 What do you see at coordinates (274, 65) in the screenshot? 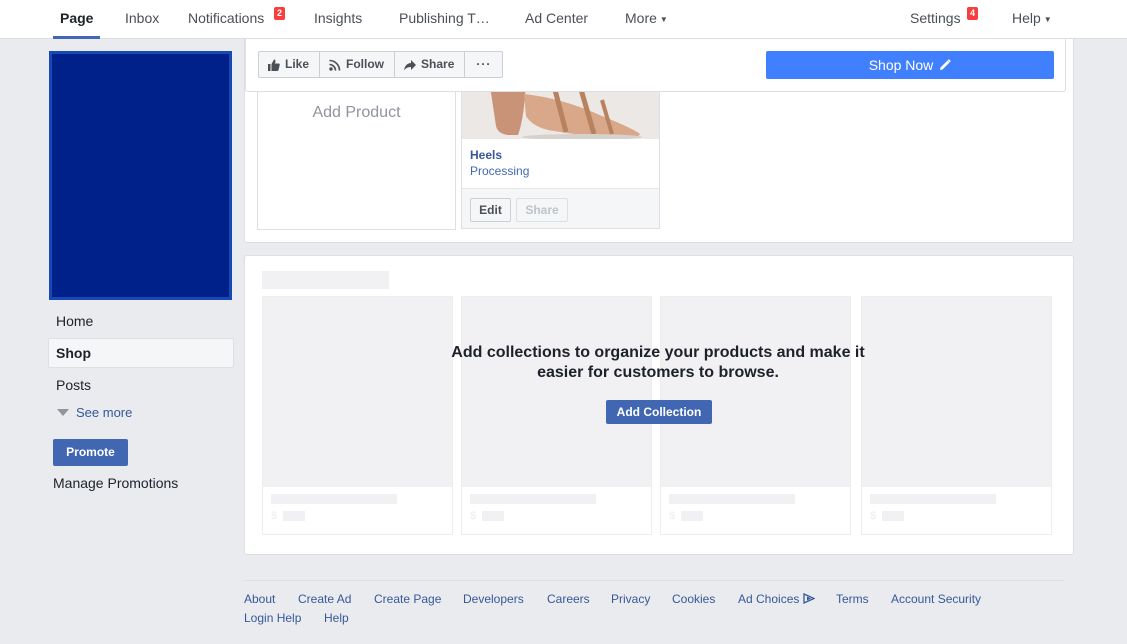
I see `thumbs-up-icon` at bounding box center [274, 65].